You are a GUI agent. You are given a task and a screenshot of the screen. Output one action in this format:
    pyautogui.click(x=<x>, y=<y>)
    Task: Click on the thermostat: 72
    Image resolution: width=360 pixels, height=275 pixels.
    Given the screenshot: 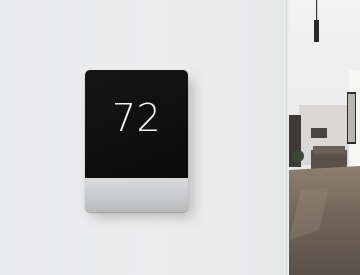 What is the action you would take?
    pyautogui.click(x=136, y=141)
    